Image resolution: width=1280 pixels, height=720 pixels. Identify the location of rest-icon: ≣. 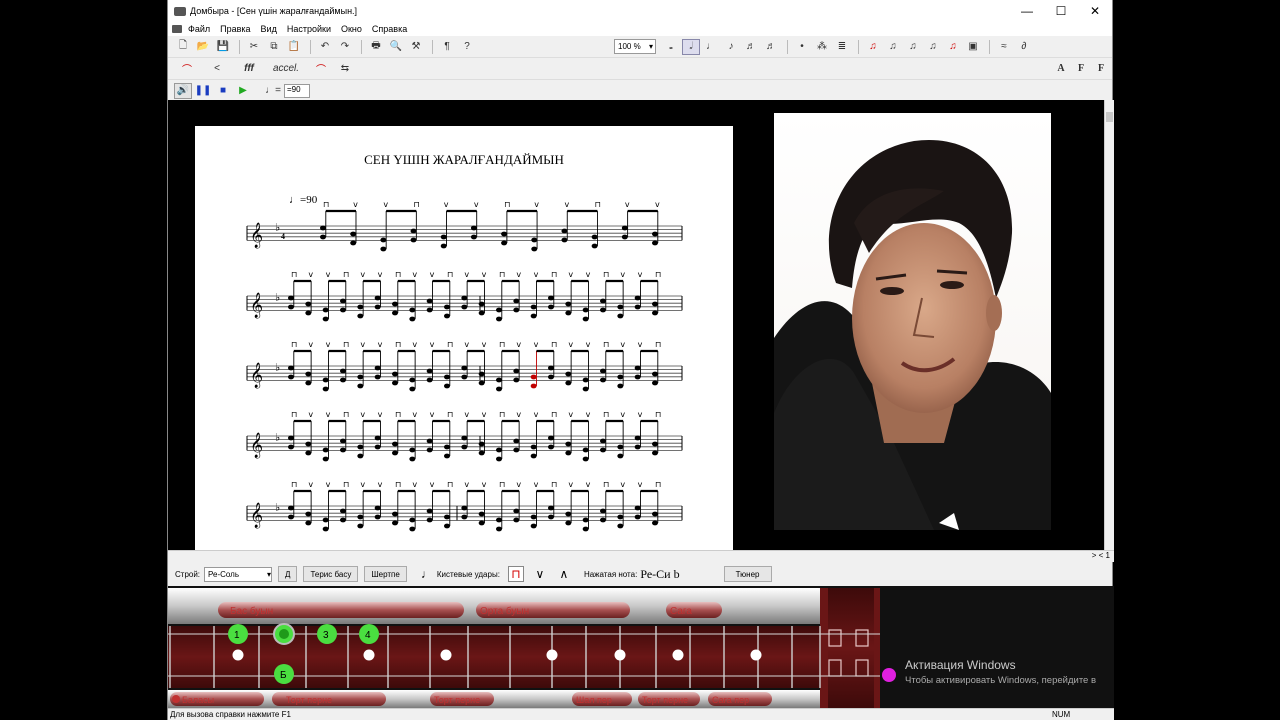
(842, 47).